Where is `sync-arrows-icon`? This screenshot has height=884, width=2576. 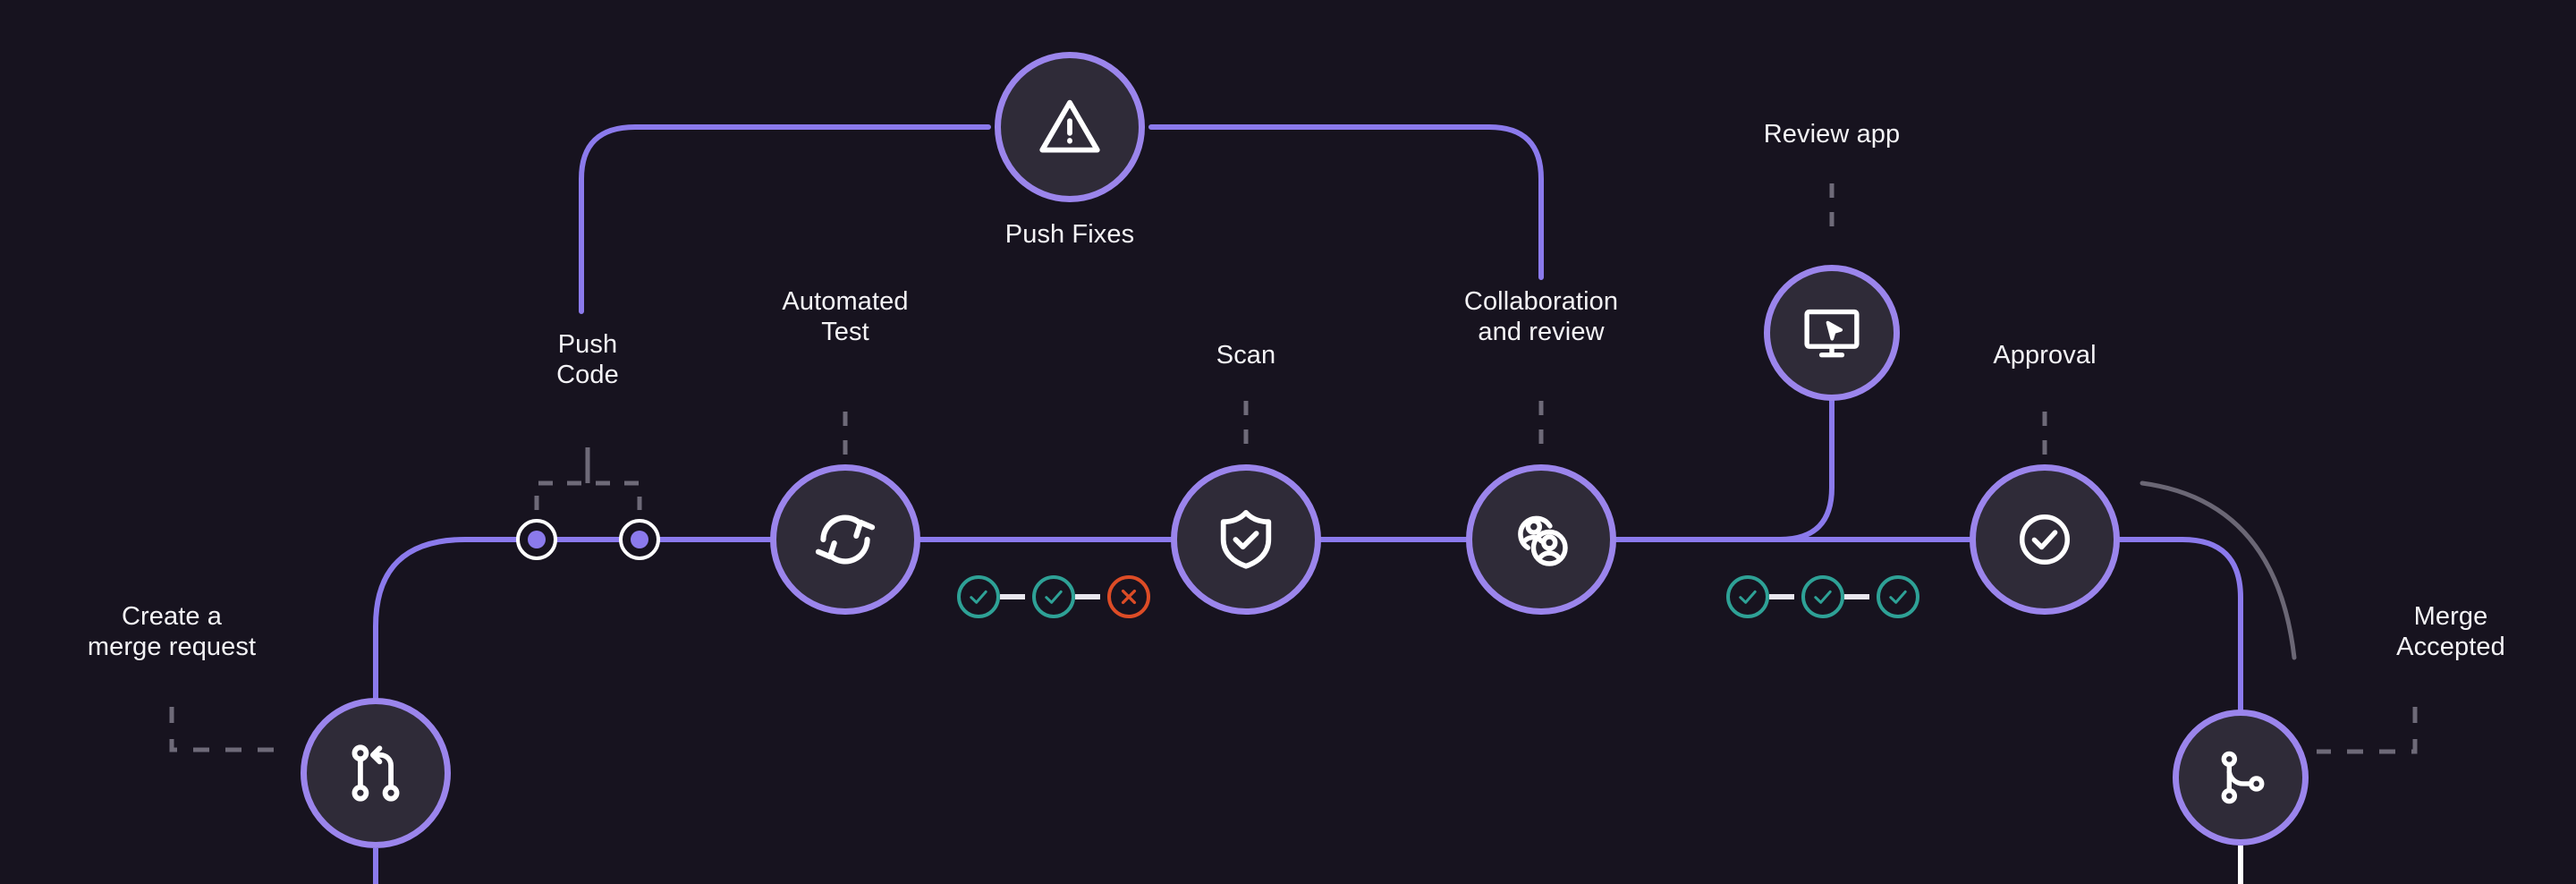 sync-arrows-icon is located at coordinates (845, 539).